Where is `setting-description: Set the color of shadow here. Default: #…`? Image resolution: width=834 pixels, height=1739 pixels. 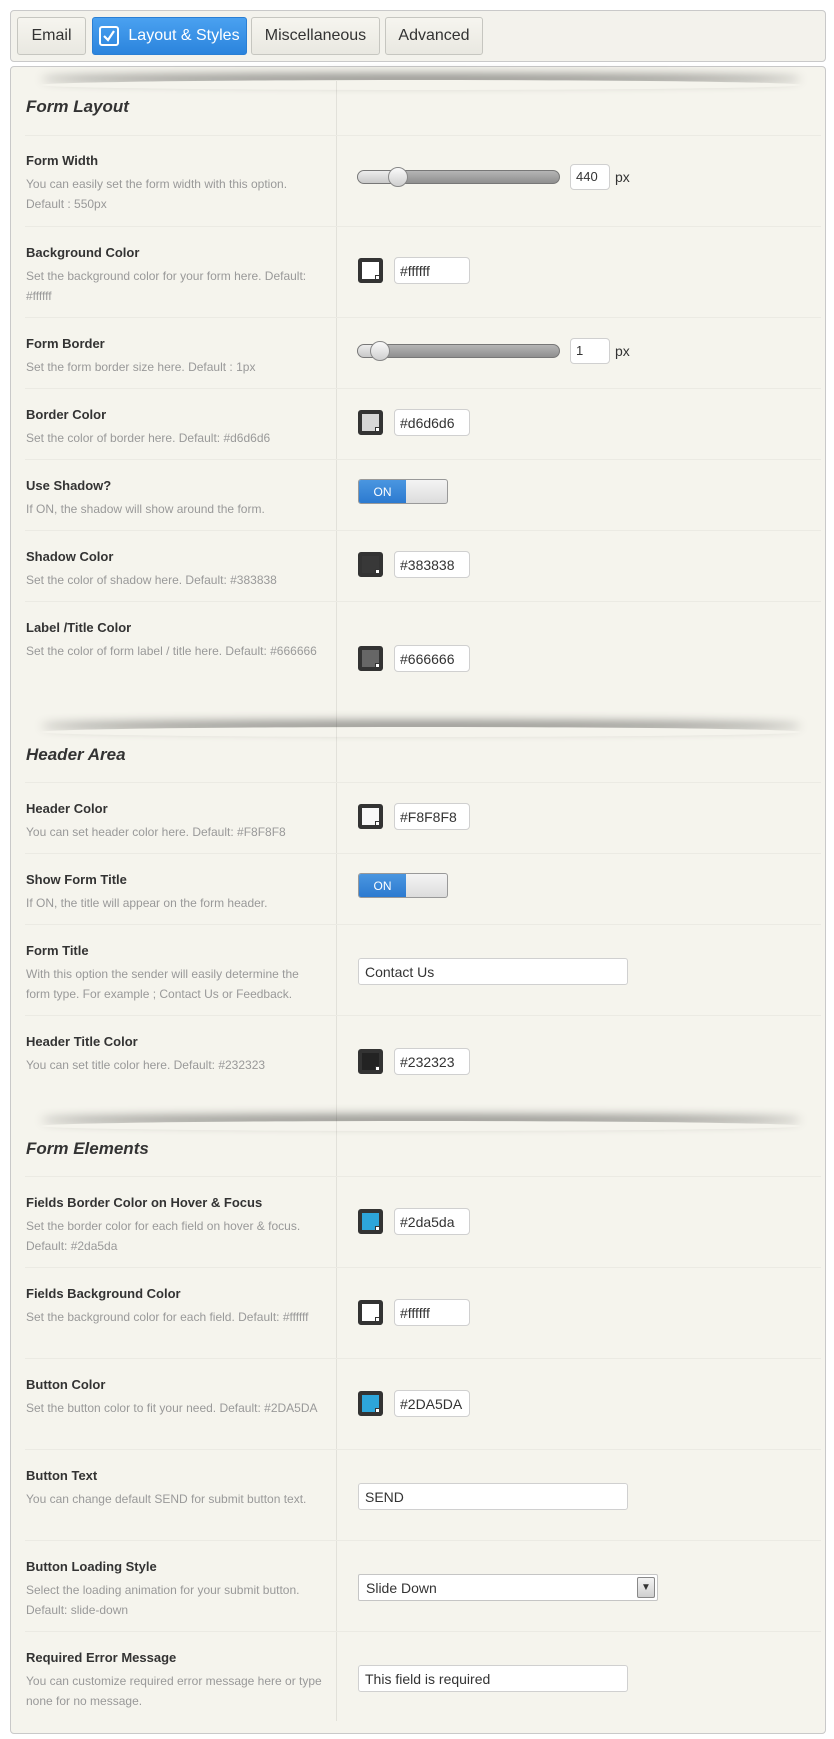
setting-description: Set the color of shadow here. Default: #… is located at coordinates (151, 580).